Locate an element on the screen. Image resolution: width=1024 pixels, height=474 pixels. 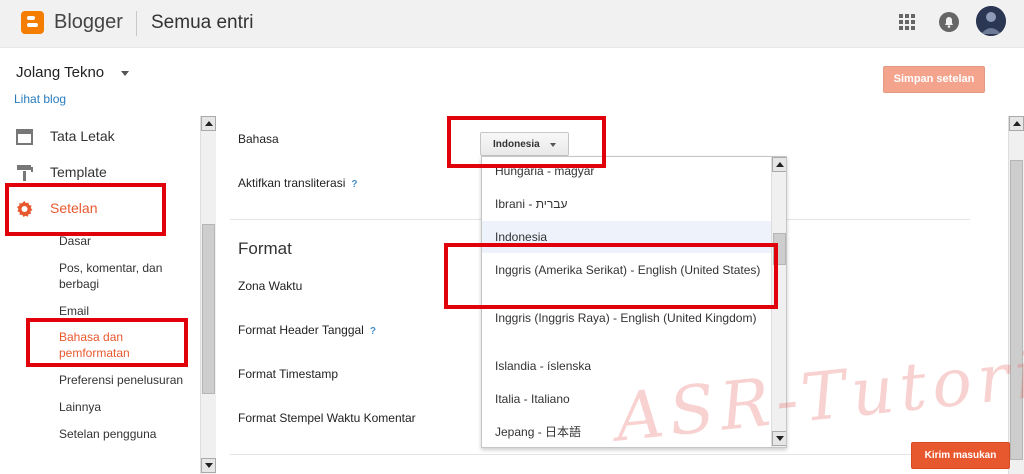
sidebar-scrollbar is located at coordinates (208, 295).